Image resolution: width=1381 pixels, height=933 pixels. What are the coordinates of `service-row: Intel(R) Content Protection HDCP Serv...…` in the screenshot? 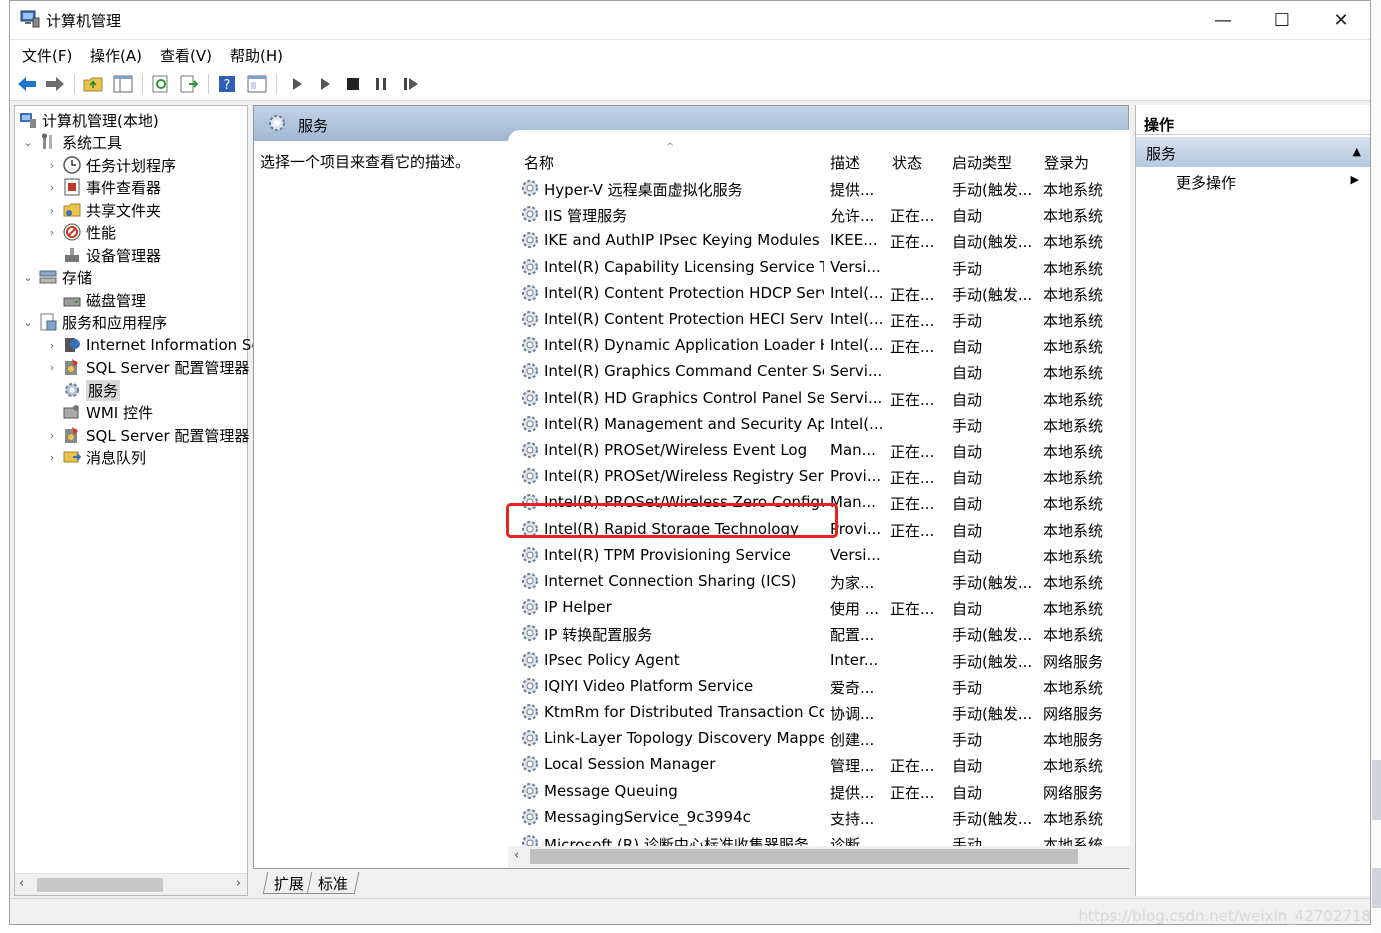 It's located at (808, 293).